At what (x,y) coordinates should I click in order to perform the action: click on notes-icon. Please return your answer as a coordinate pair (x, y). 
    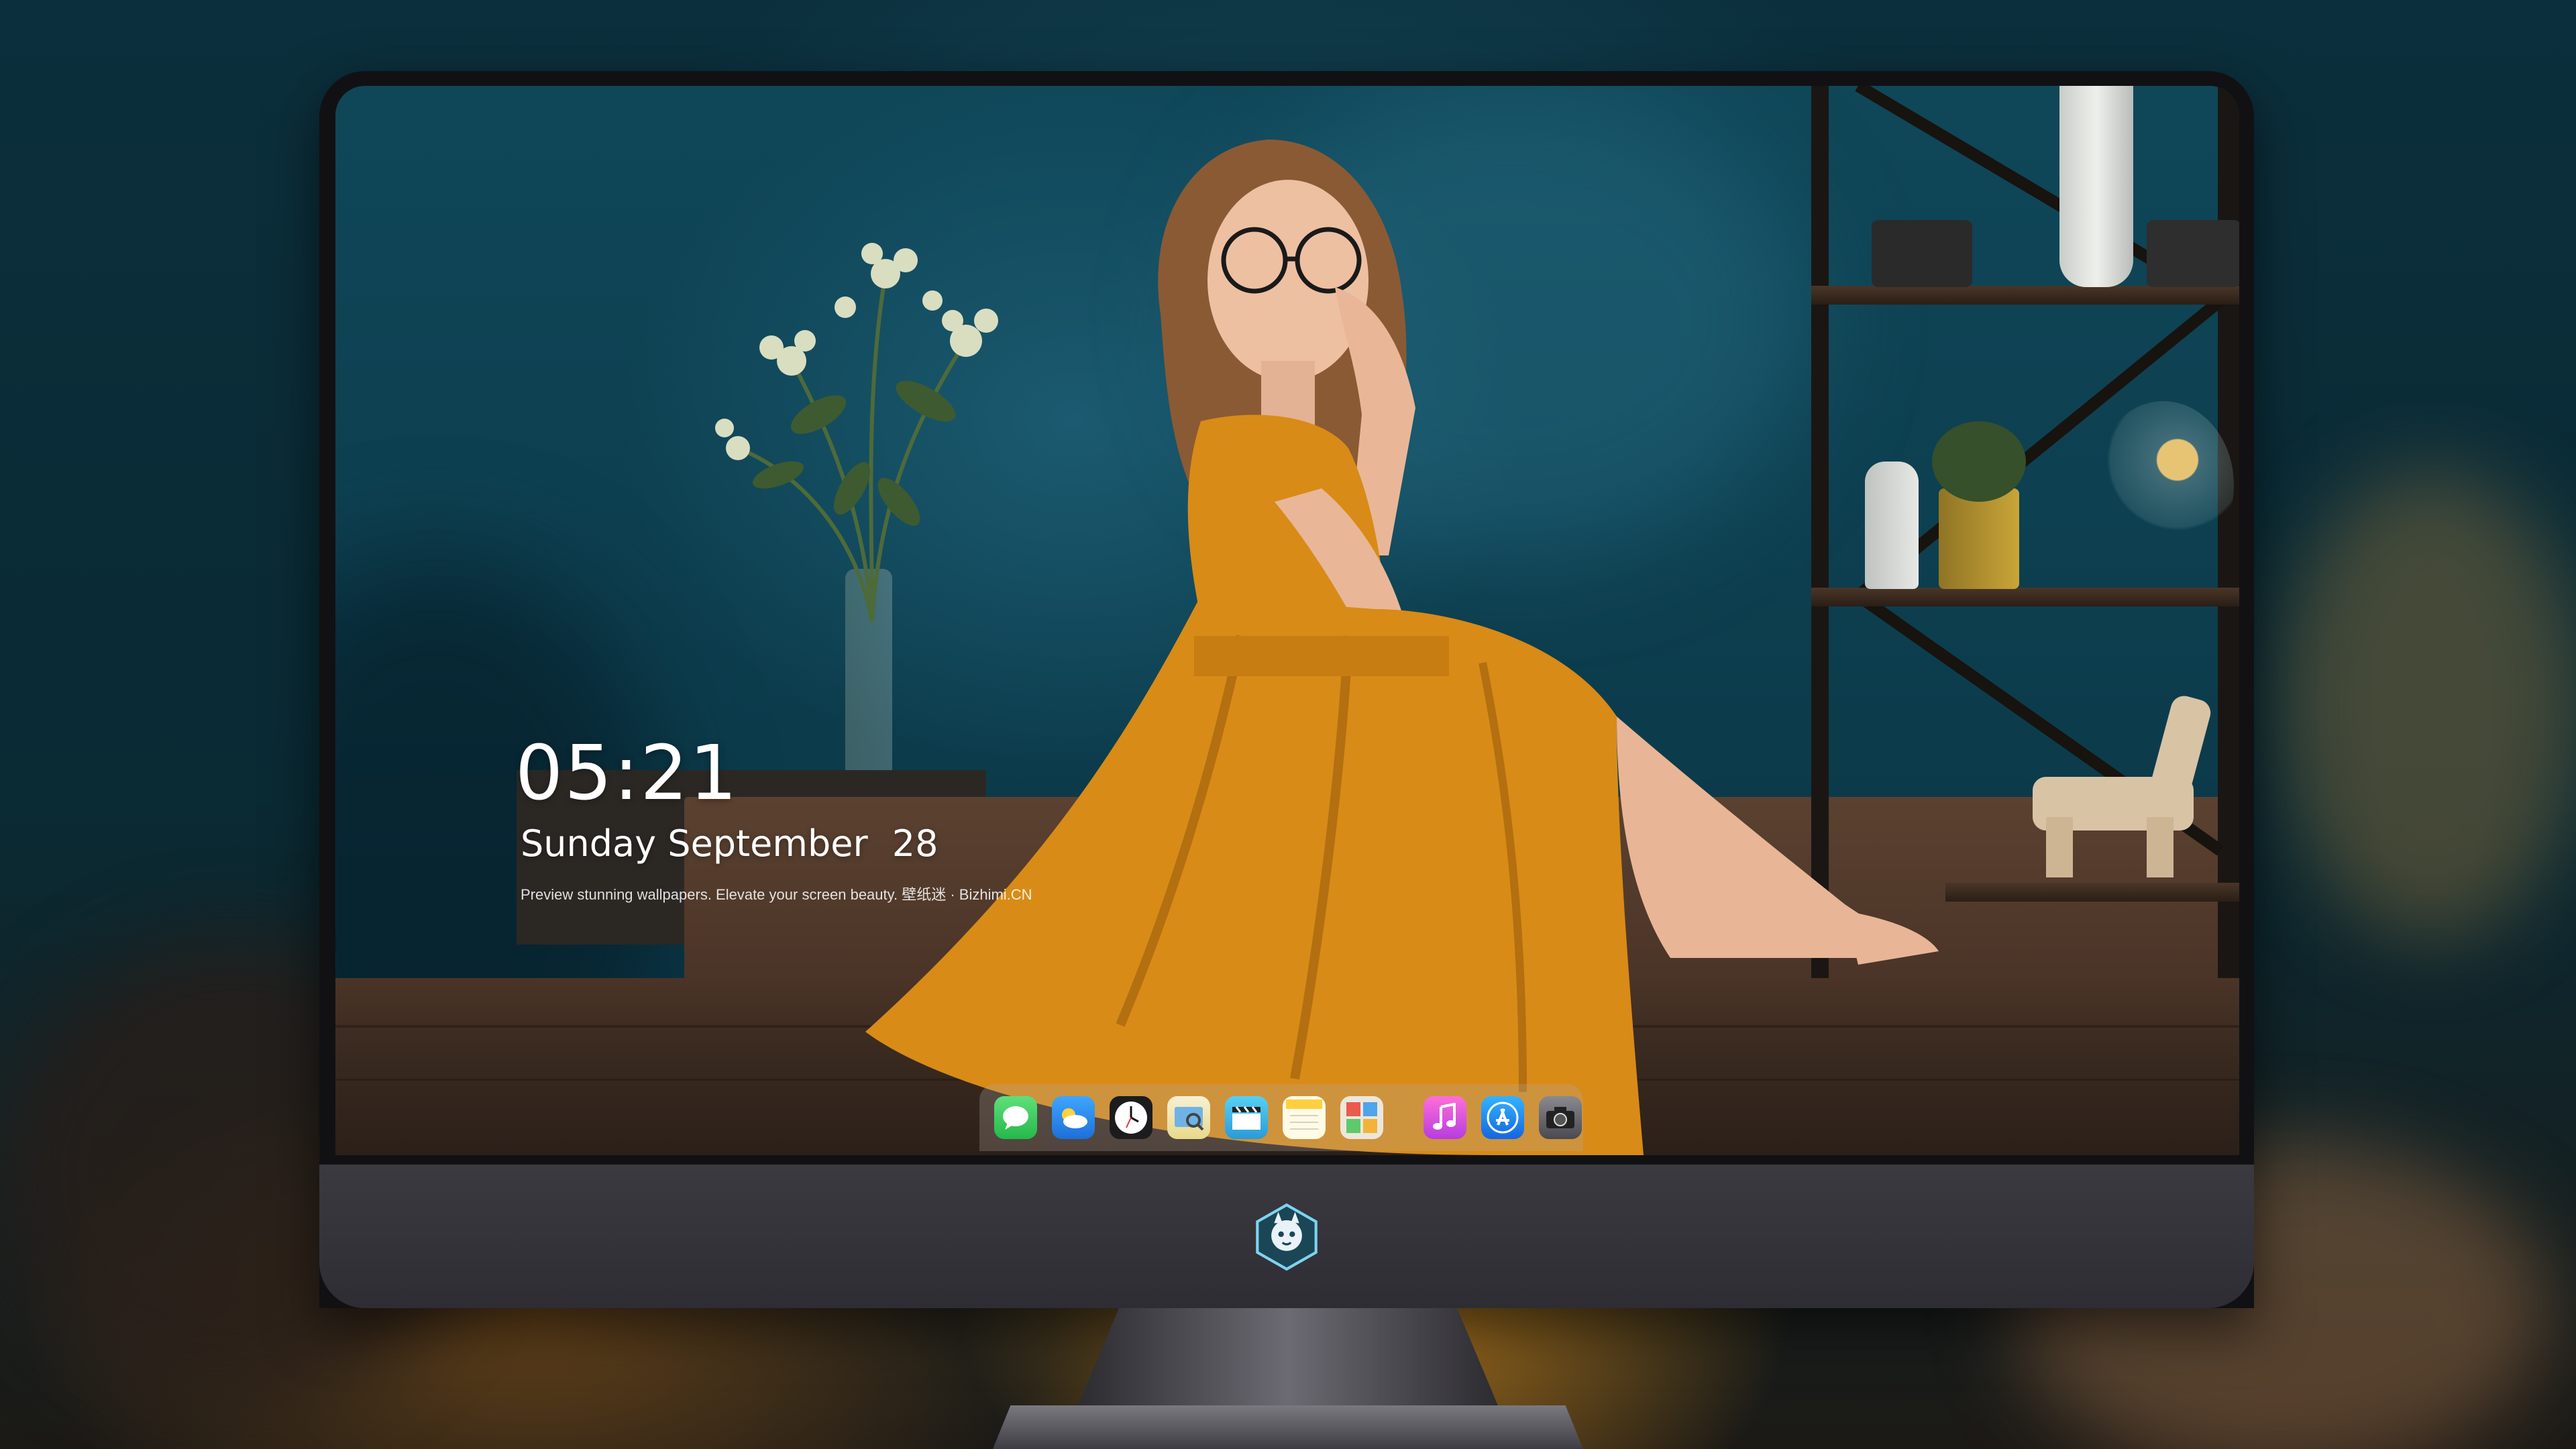
    Looking at the image, I should click on (1304, 1117).